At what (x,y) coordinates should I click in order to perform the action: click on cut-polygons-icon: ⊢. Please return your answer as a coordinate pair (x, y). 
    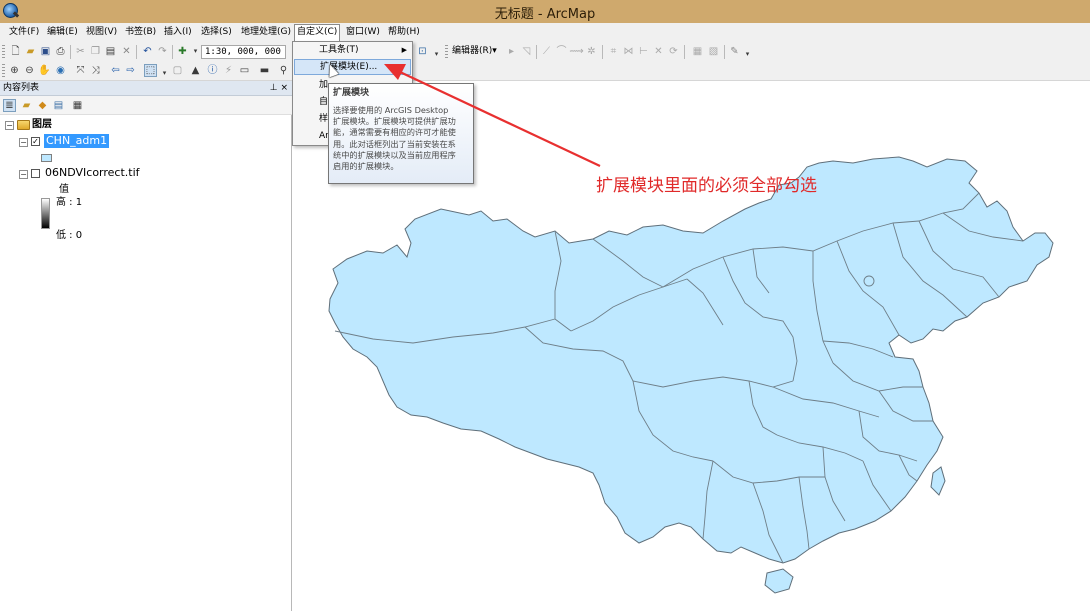
    Looking at the image, I should click on (643, 51).